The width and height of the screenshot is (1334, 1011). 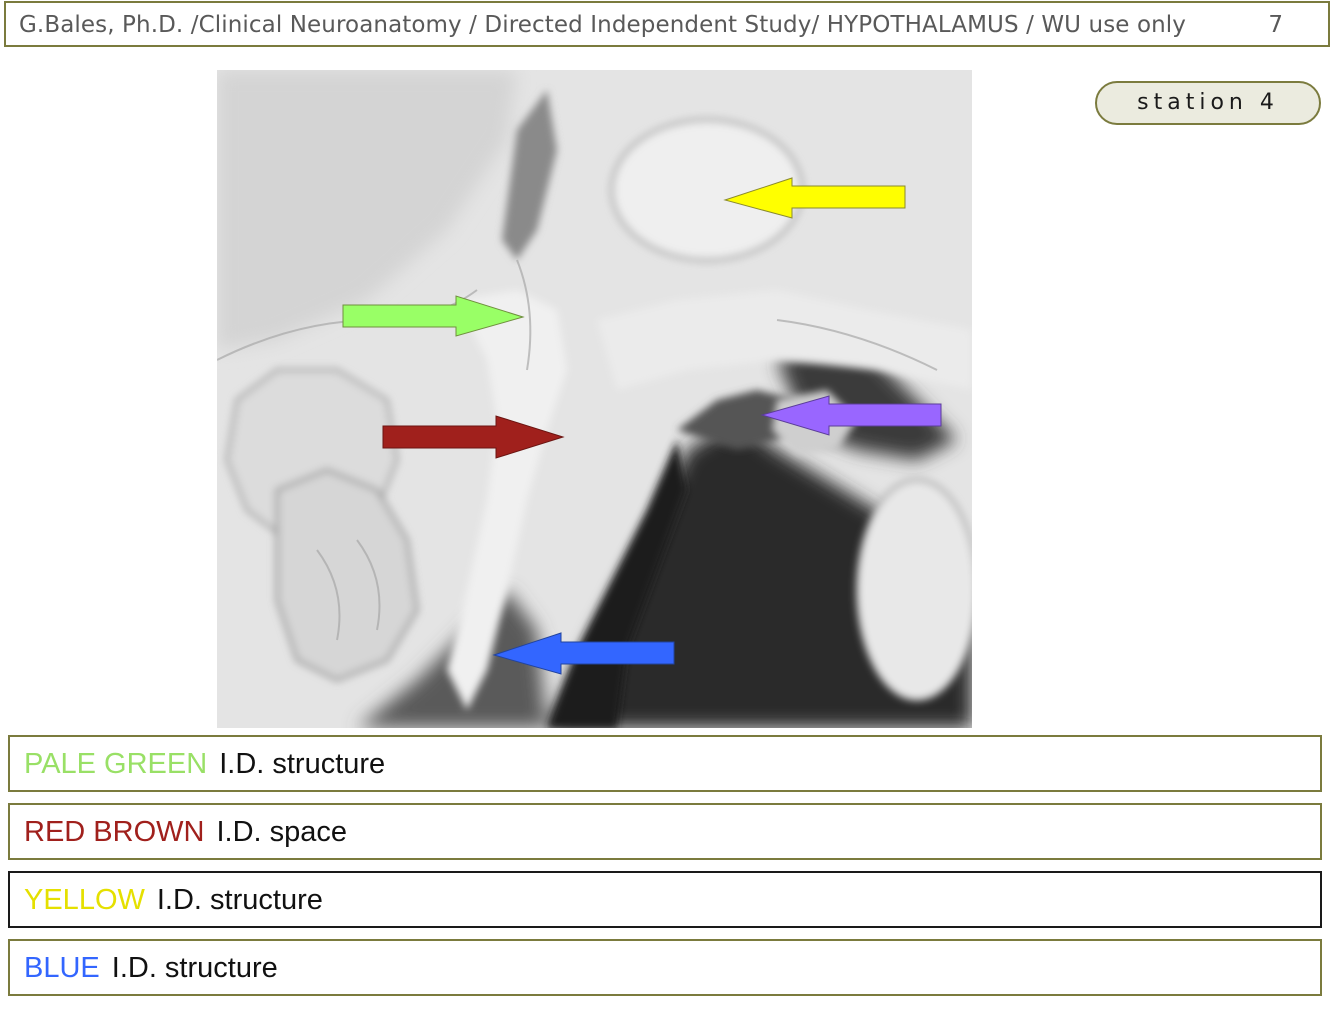 I want to click on color-word-blue: BLUE, so click(x=62, y=968).